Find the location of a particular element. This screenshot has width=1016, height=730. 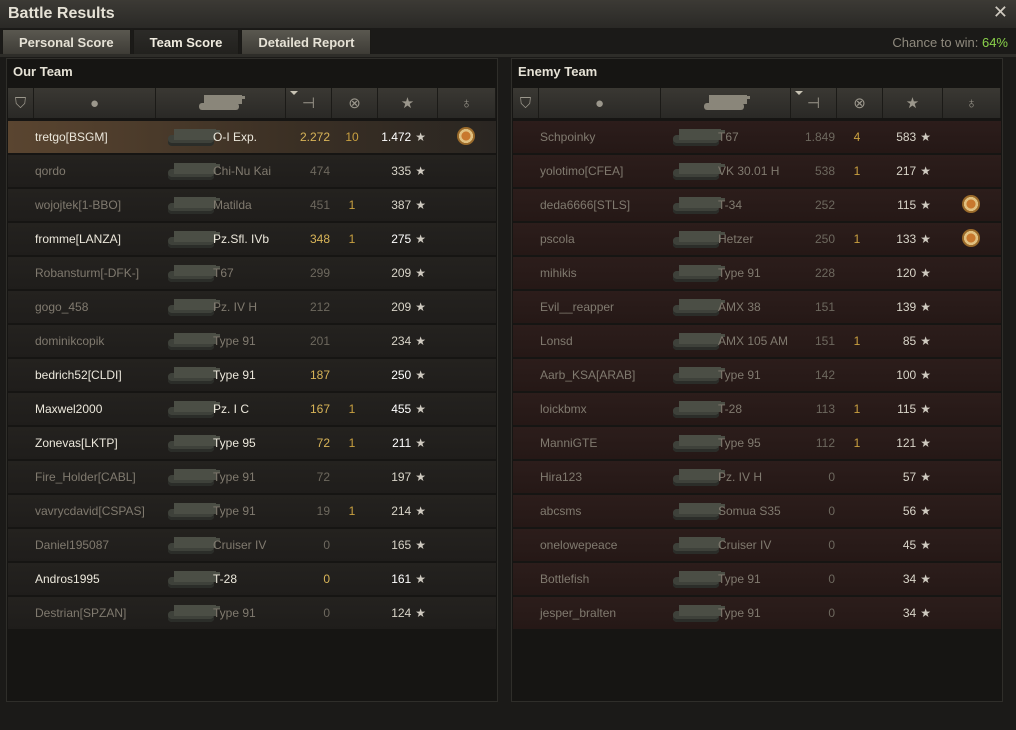

tank-name: AMX 38 is located at coordinates (739, 307).